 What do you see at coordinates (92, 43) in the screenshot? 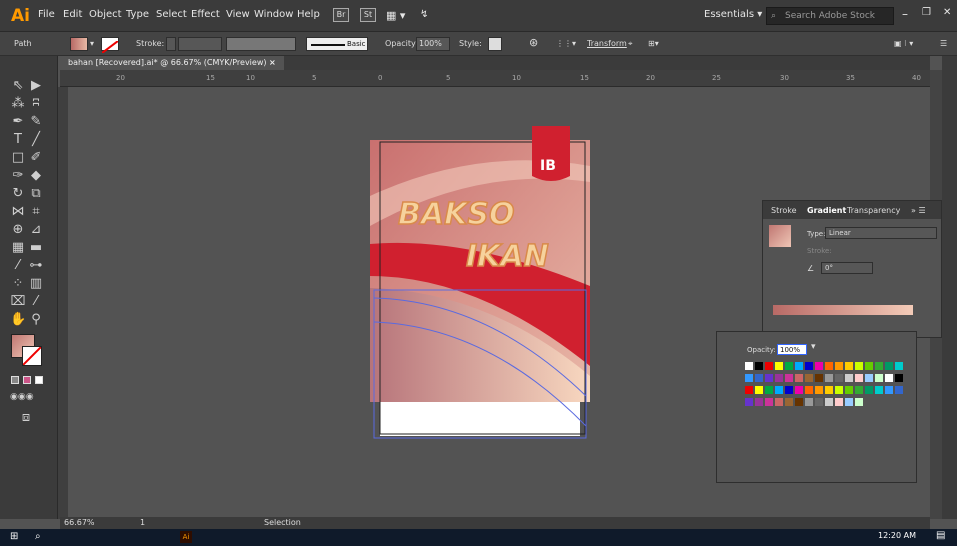
I see `fill-dropdown-icon: ▾` at bounding box center [92, 43].